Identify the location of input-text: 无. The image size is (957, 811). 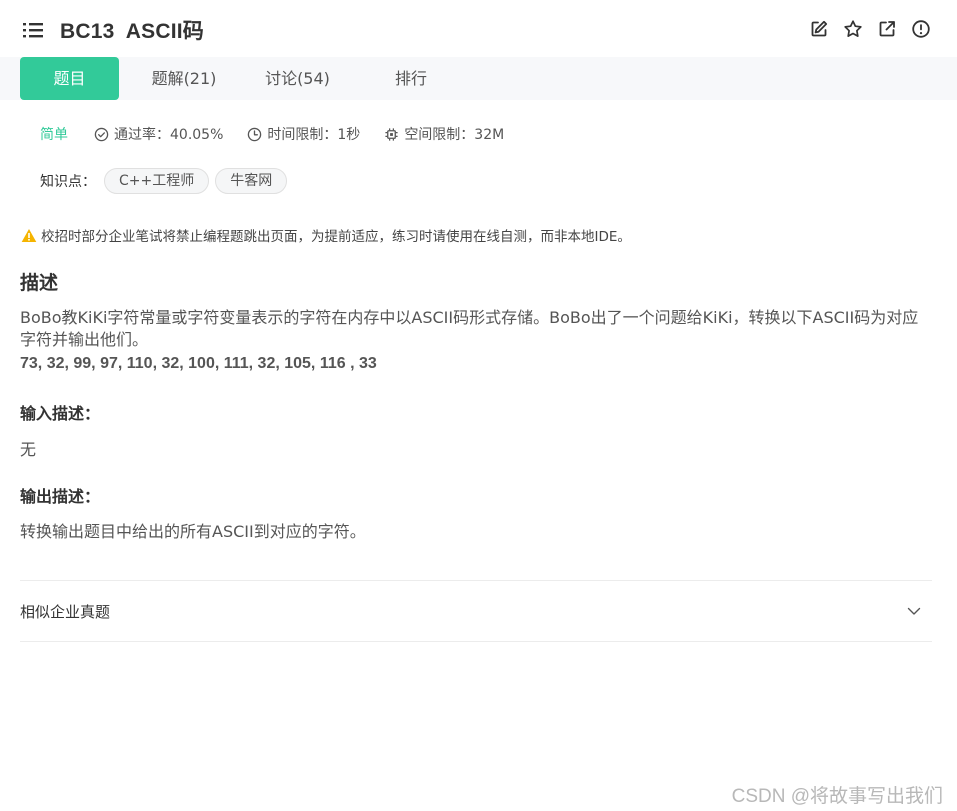
(28, 449).